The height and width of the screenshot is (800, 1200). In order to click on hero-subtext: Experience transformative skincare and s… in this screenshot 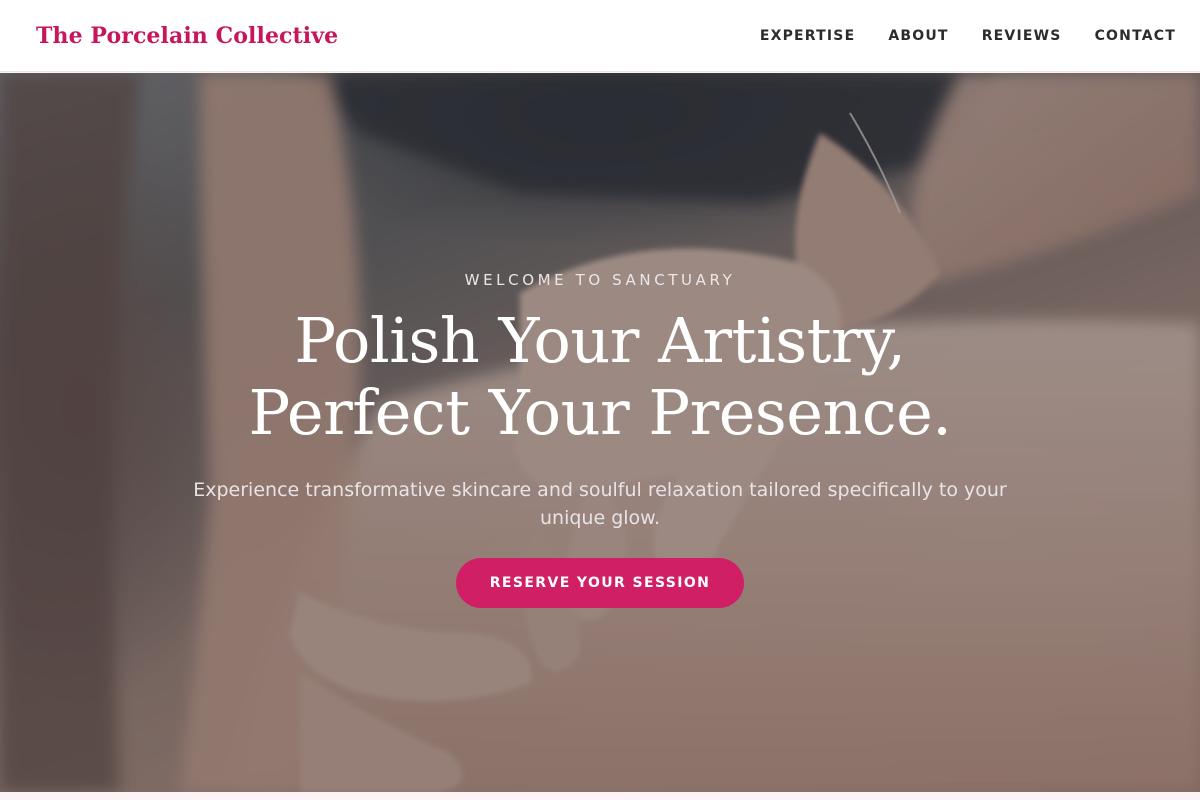, I will do `click(600, 504)`.